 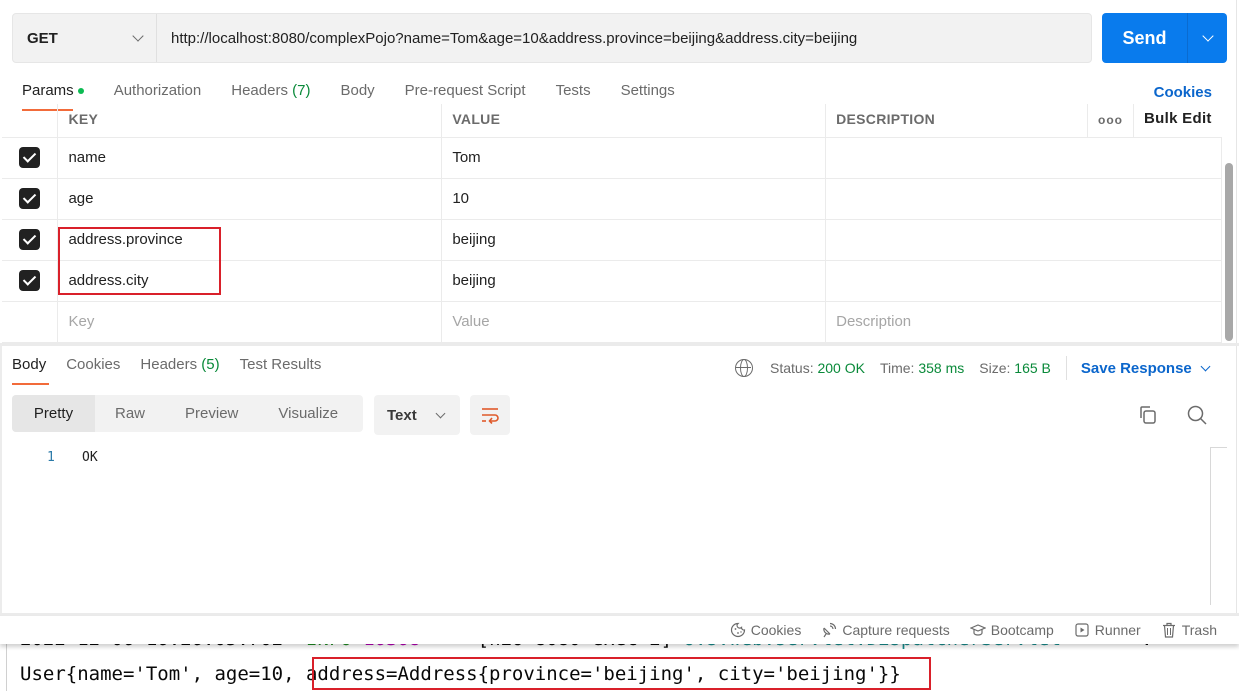 I want to click on tab-count: (5), so click(x=210, y=364).